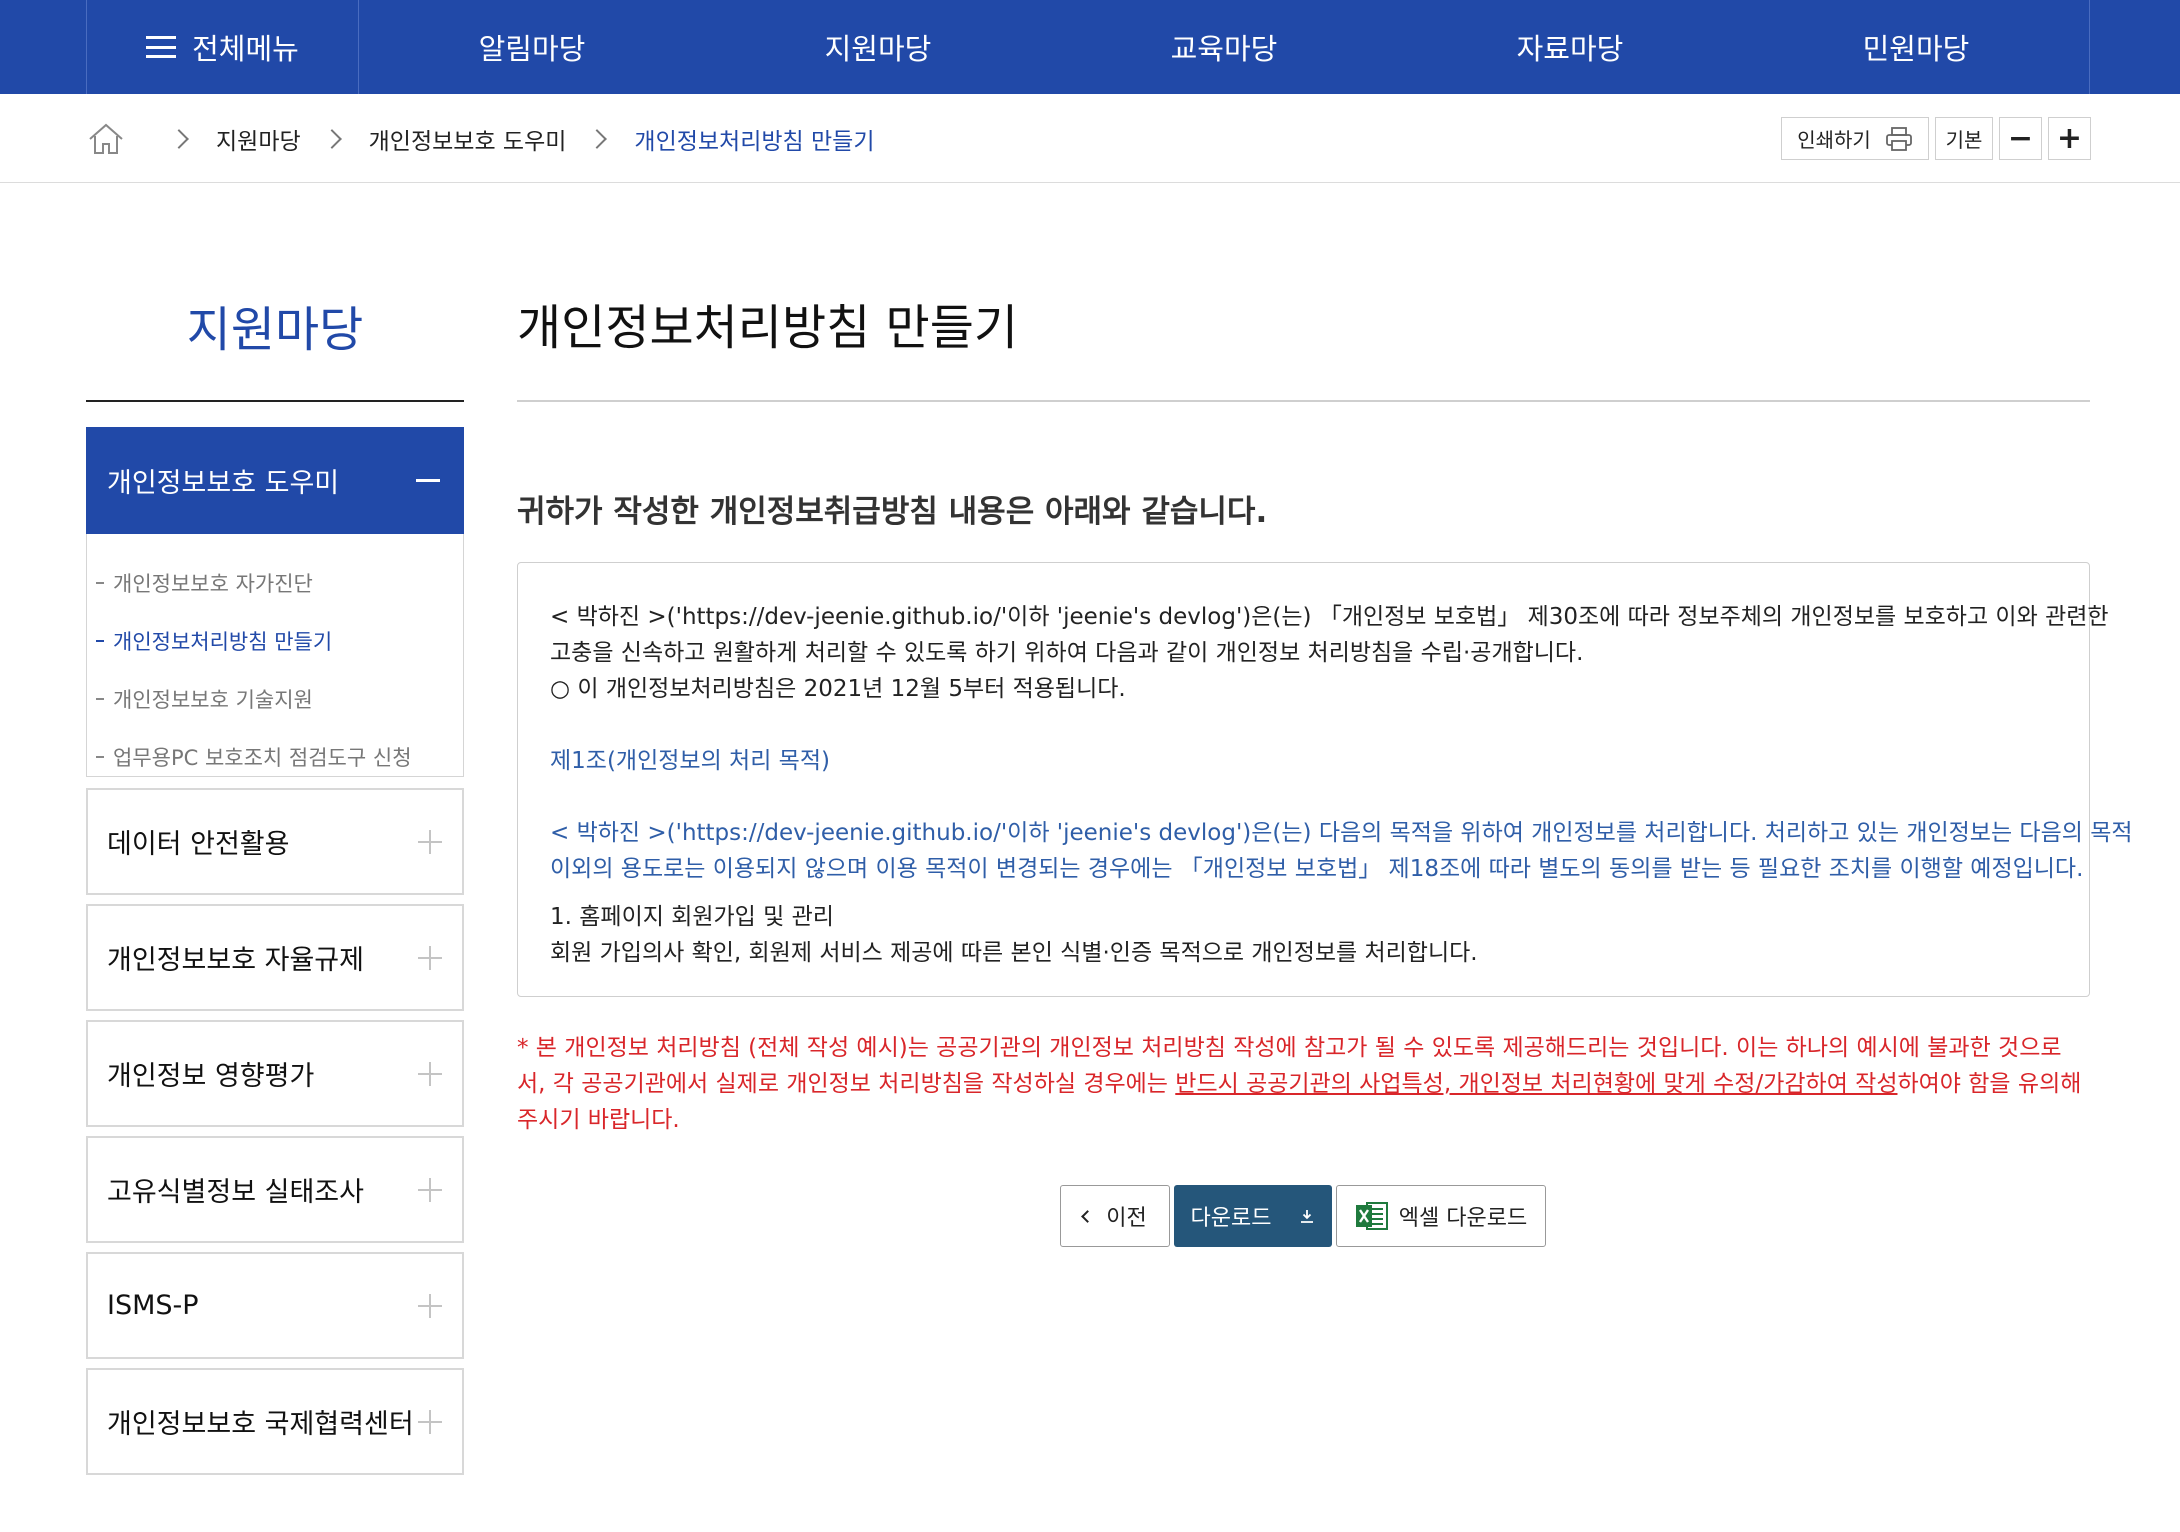 The image size is (2180, 1532). Describe the element at coordinates (754, 139) in the screenshot. I see `breadcrumb-item-current: 개인정보처리방침 만들기` at that location.